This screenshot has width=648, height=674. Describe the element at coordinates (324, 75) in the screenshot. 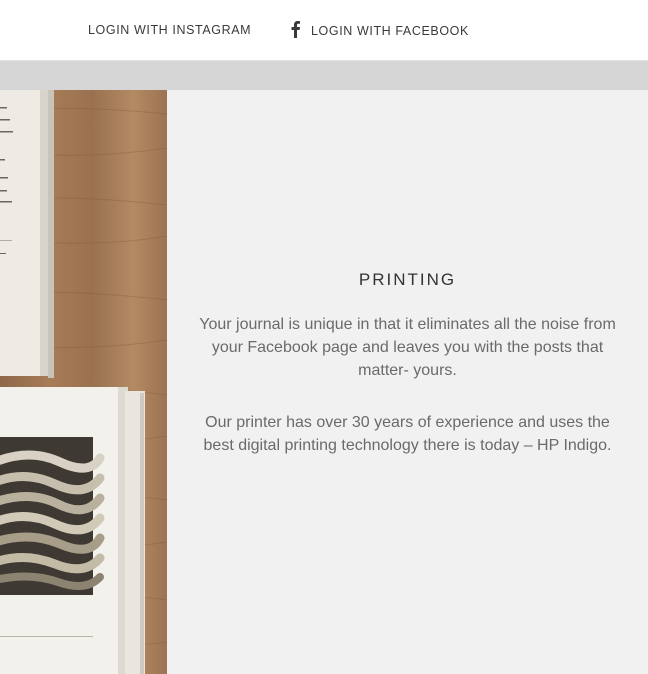

I see `header-divider-strip` at that location.